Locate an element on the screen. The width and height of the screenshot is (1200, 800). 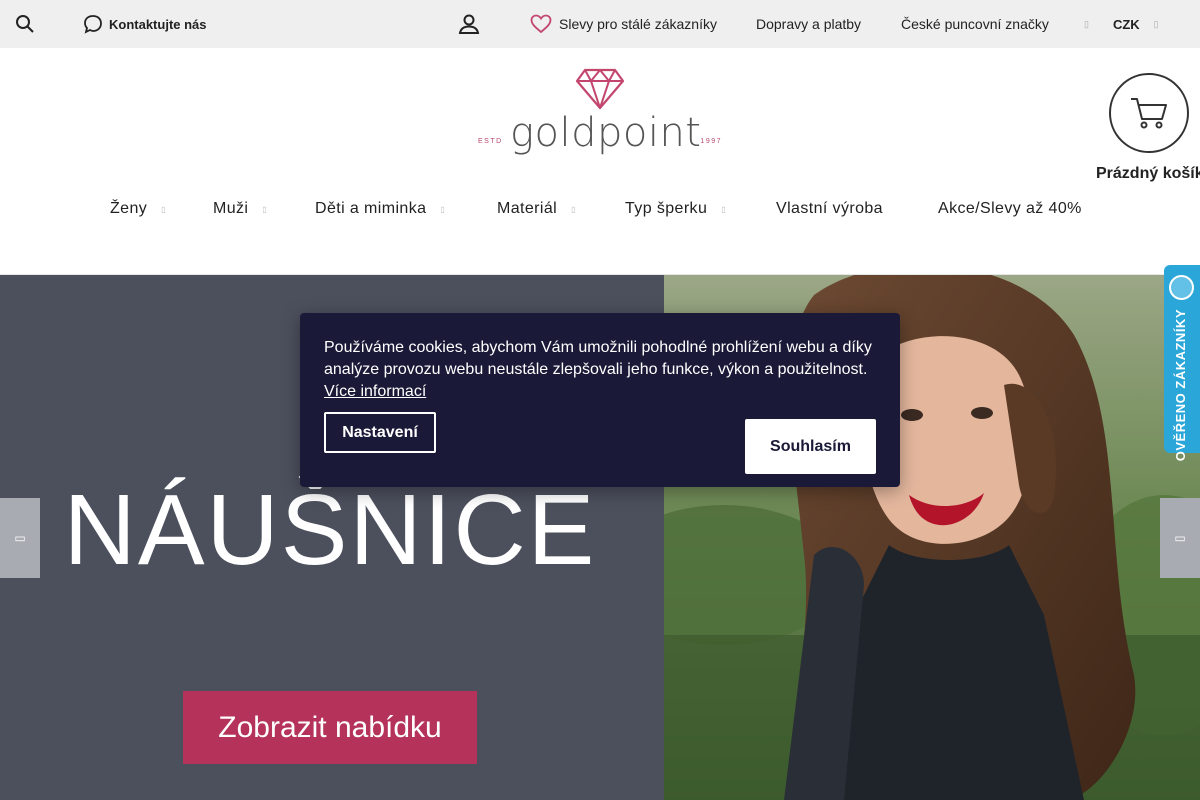
hallmarks-link: České puncovní značky is located at coordinates (975, 24).